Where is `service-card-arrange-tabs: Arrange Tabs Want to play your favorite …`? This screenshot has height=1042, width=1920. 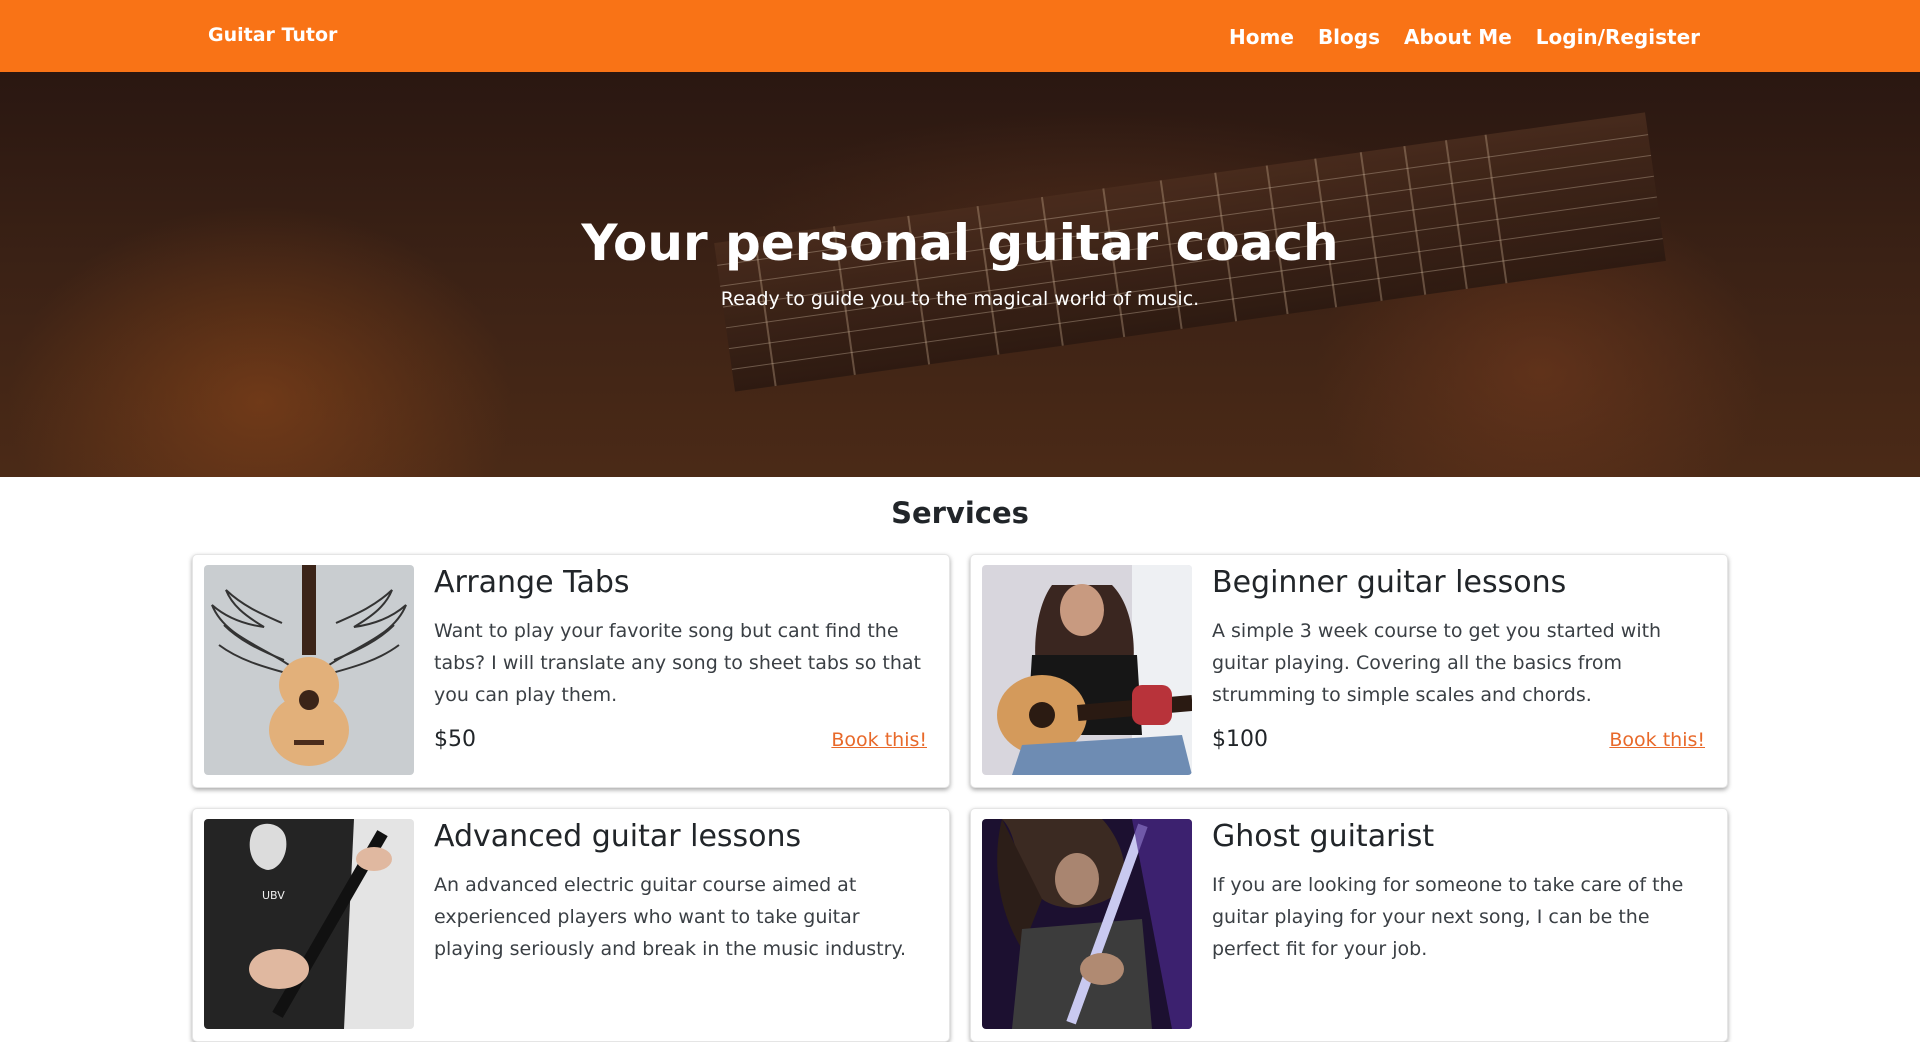
service-card-arrange-tabs: Arrange Tabs Want to play your favorite … is located at coordinates (571, 671).